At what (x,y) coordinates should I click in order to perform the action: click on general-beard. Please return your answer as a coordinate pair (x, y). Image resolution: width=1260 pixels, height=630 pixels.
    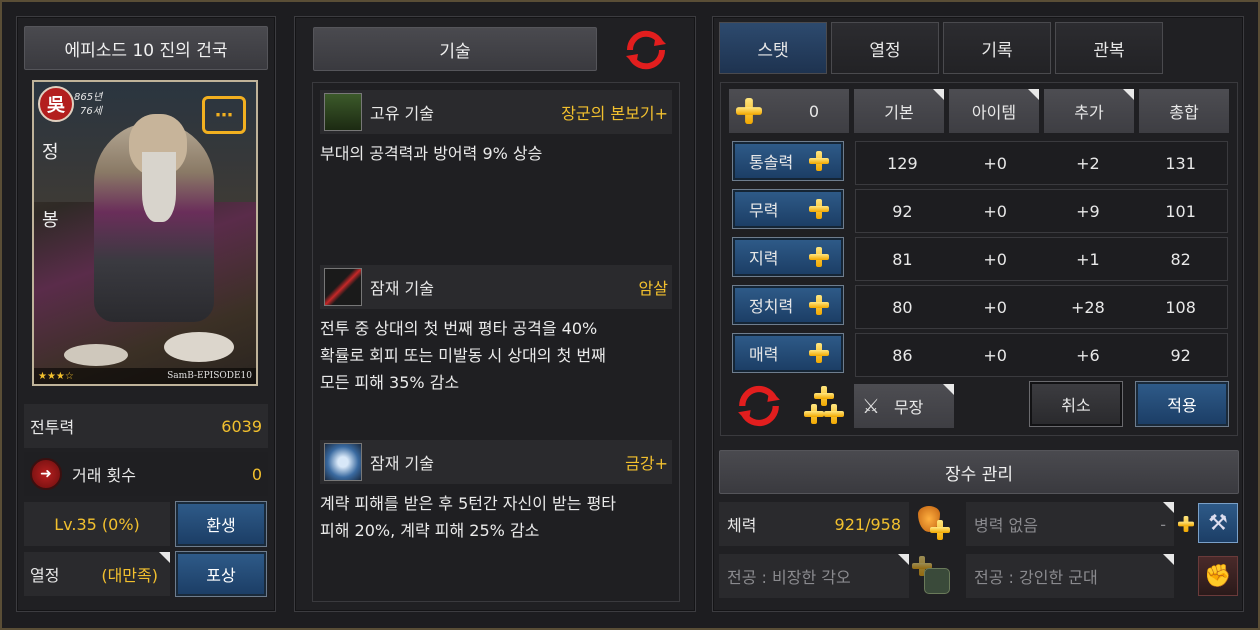
    Looking at the image, I should click on (159, 187).